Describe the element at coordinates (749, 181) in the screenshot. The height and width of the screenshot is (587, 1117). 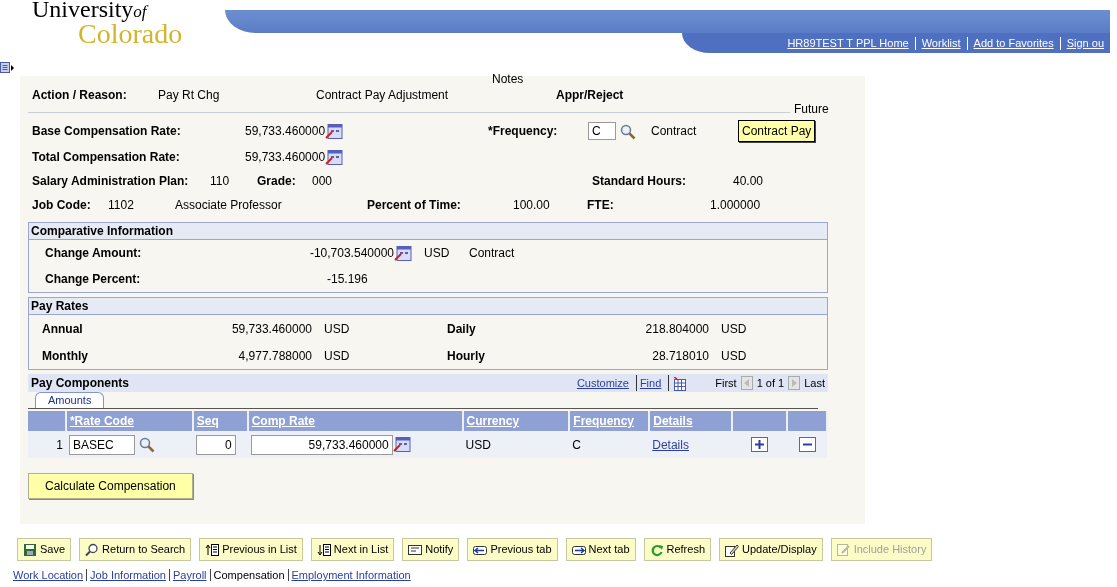
I see `field-value: 40.00` at that location.